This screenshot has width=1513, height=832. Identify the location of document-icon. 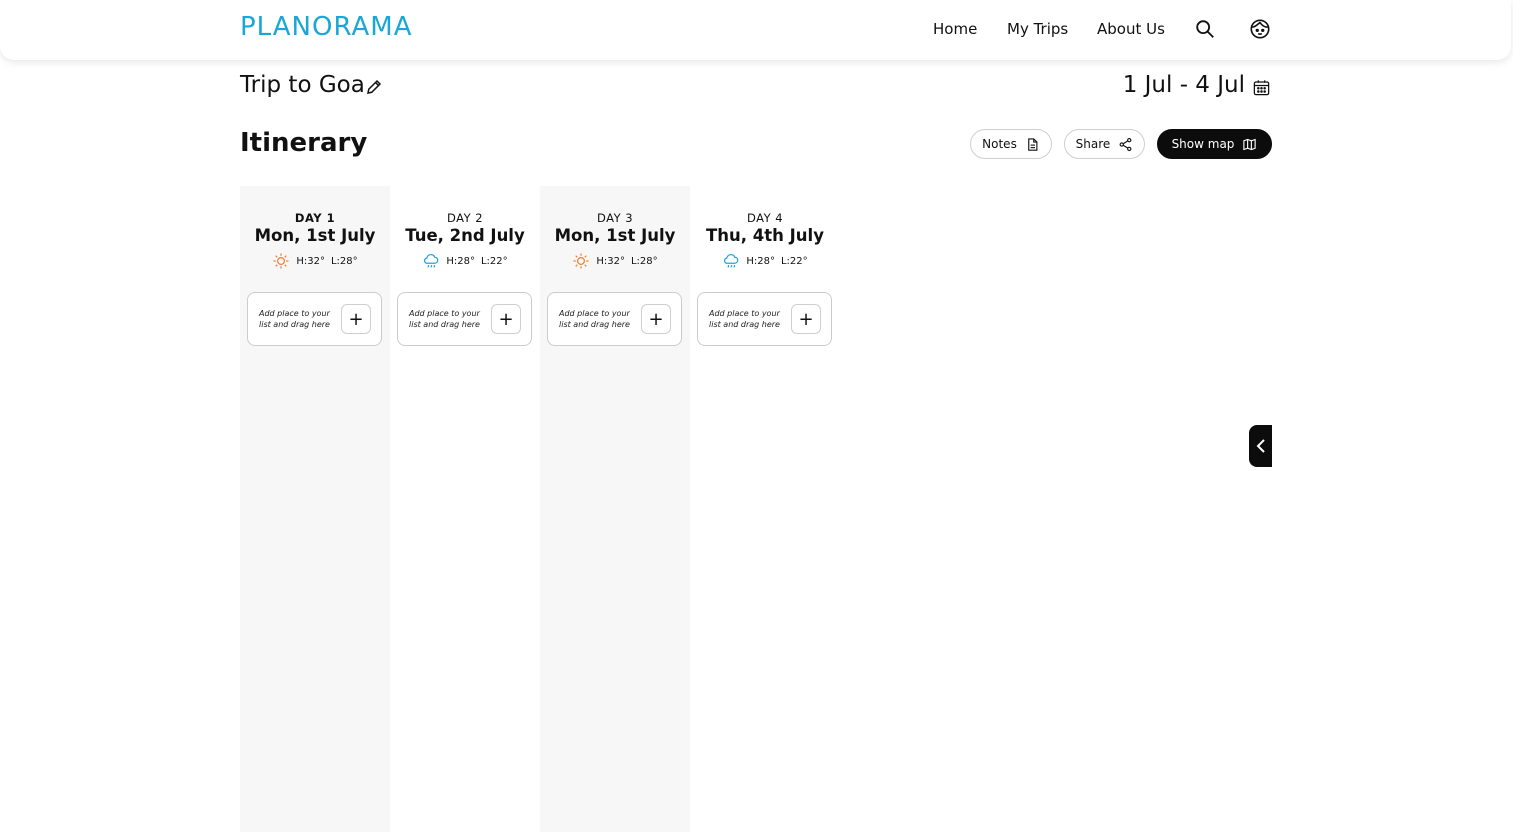
(1033, 144).